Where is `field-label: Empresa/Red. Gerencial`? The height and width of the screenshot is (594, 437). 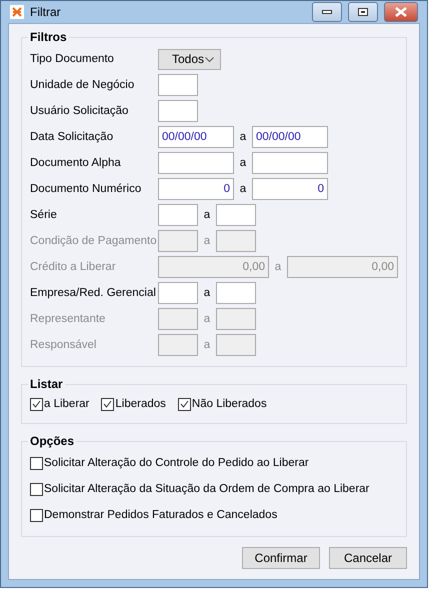
field-label: Empresa/Red. Gerencial is located at coordinates (93, 293).